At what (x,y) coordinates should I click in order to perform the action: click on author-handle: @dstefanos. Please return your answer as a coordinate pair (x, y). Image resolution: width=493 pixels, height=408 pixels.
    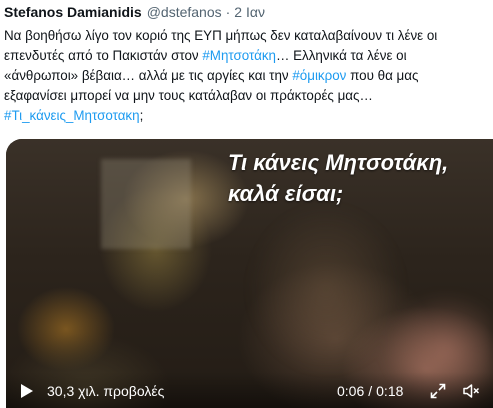
    Looking at the image, I should click on (184, 12).